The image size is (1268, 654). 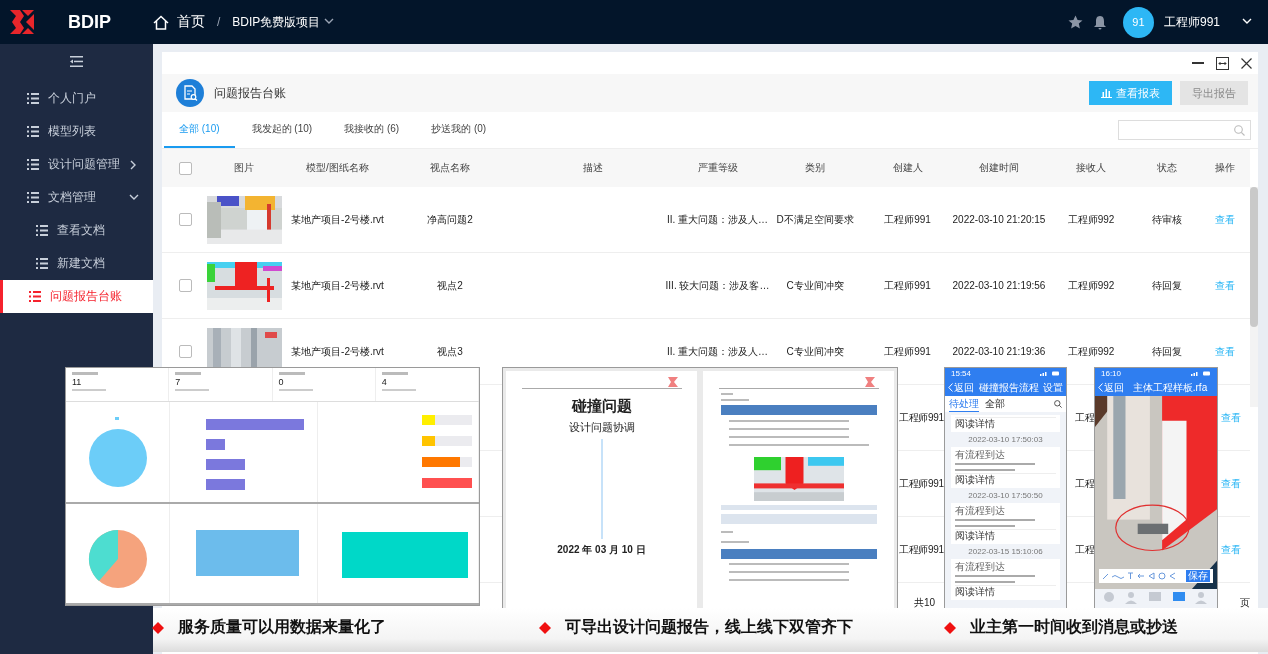 What do you see at coordinates (1005, 551) in the screenshot?
I see `timestamp: 2022-03-15 15:10:06` at bounding box center [1005, 551].